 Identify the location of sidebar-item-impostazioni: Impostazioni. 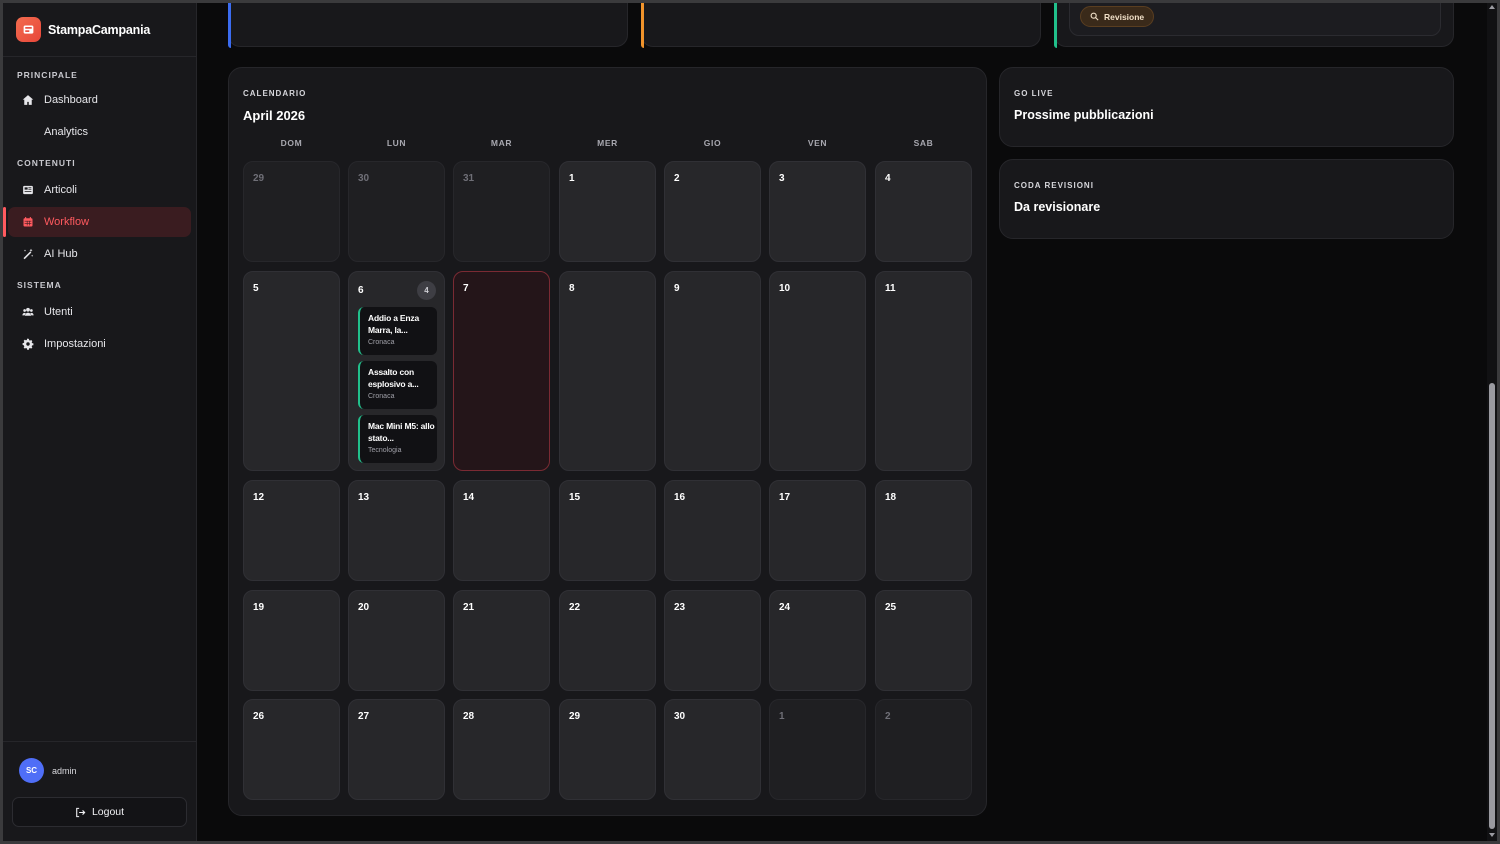
(99, 344).